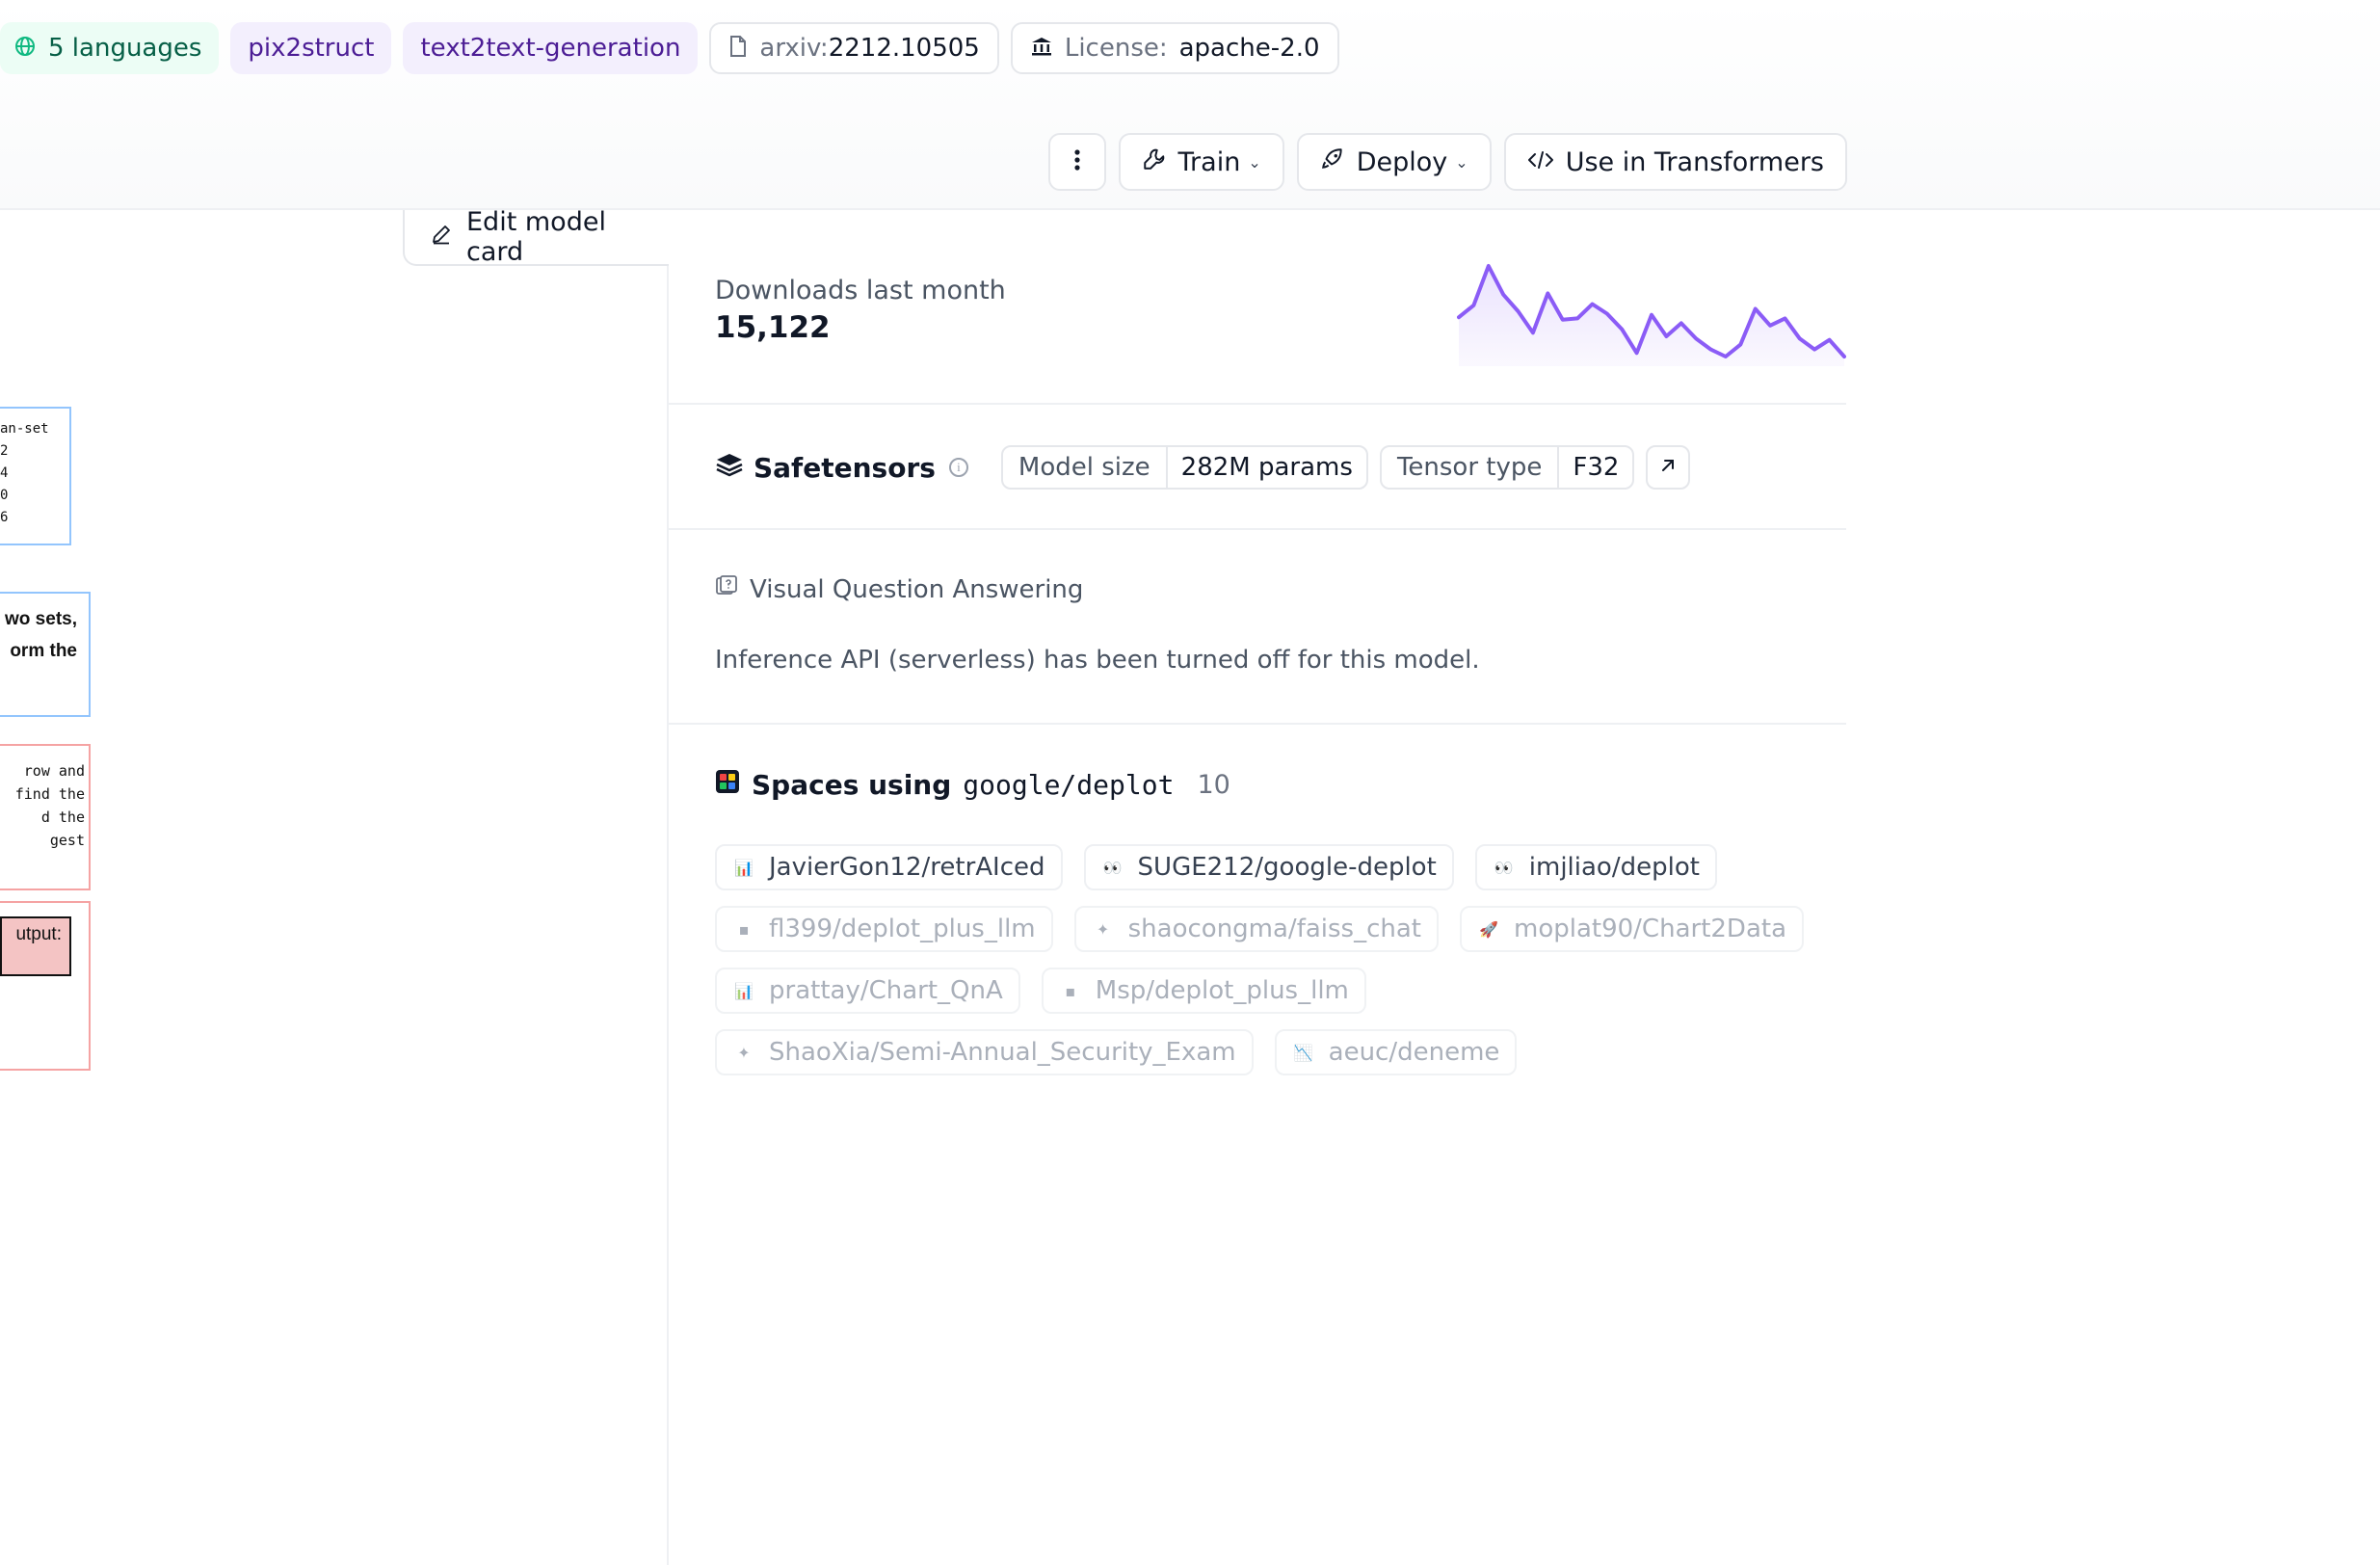 Image resolution: width=2380 pixels, height=1565 pixels. I want to click on open-file-button, so click(1668, 467).